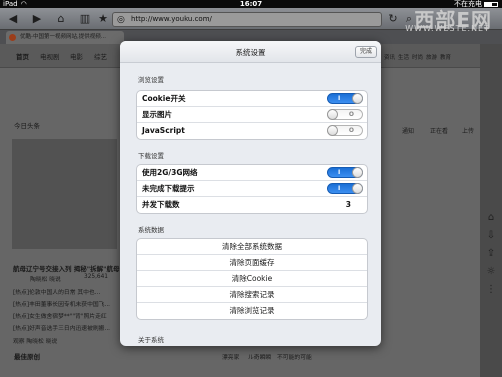 This screenshot has height=377, width=502. I want to click on back-icon: ◀, so click(13, 19).